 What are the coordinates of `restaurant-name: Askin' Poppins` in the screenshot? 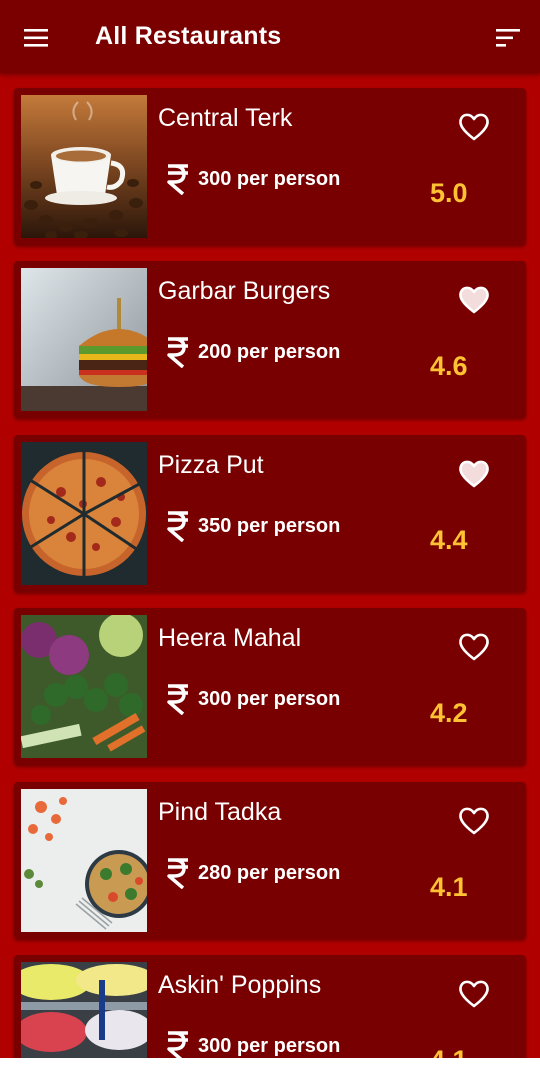 It's located at (240, 985).